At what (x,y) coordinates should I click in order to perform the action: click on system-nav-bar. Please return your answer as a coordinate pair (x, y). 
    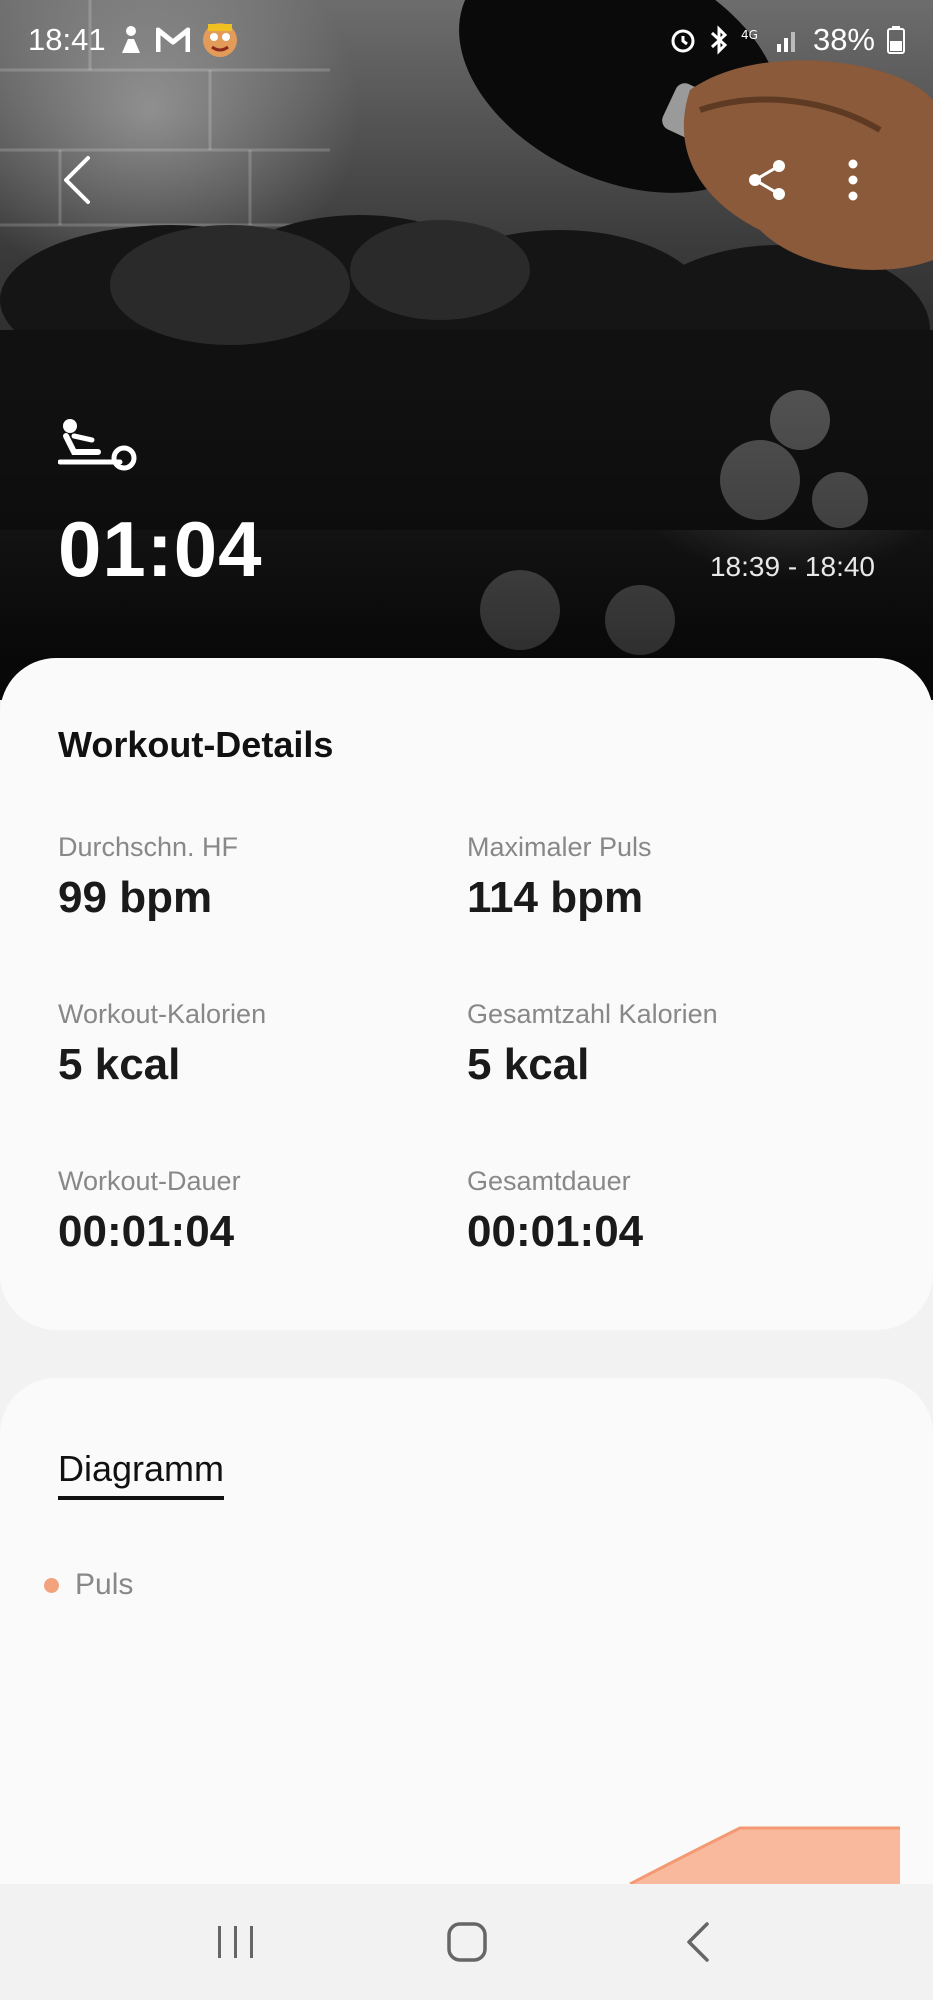
    Looking at the image, I should click on (466, 1942).